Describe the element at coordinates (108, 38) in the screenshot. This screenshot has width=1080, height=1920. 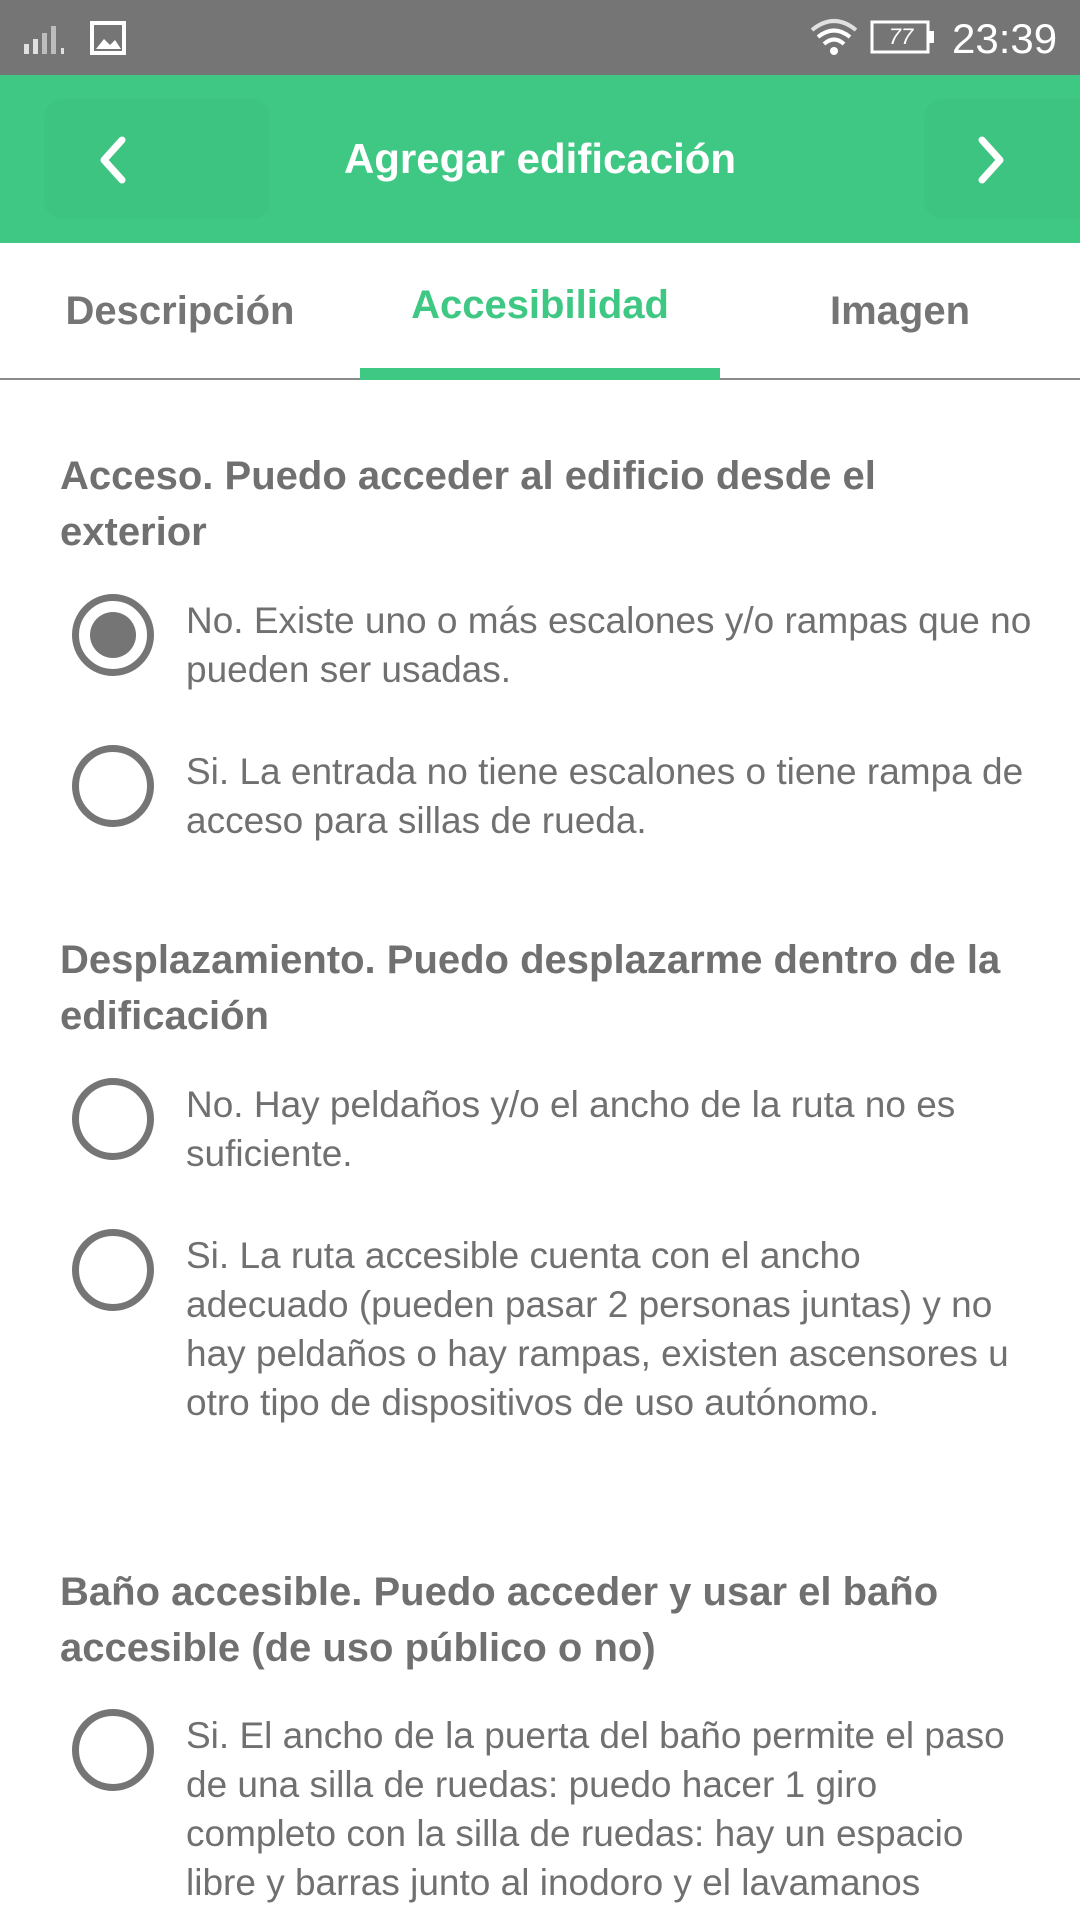
I see `image-icon` at that location.